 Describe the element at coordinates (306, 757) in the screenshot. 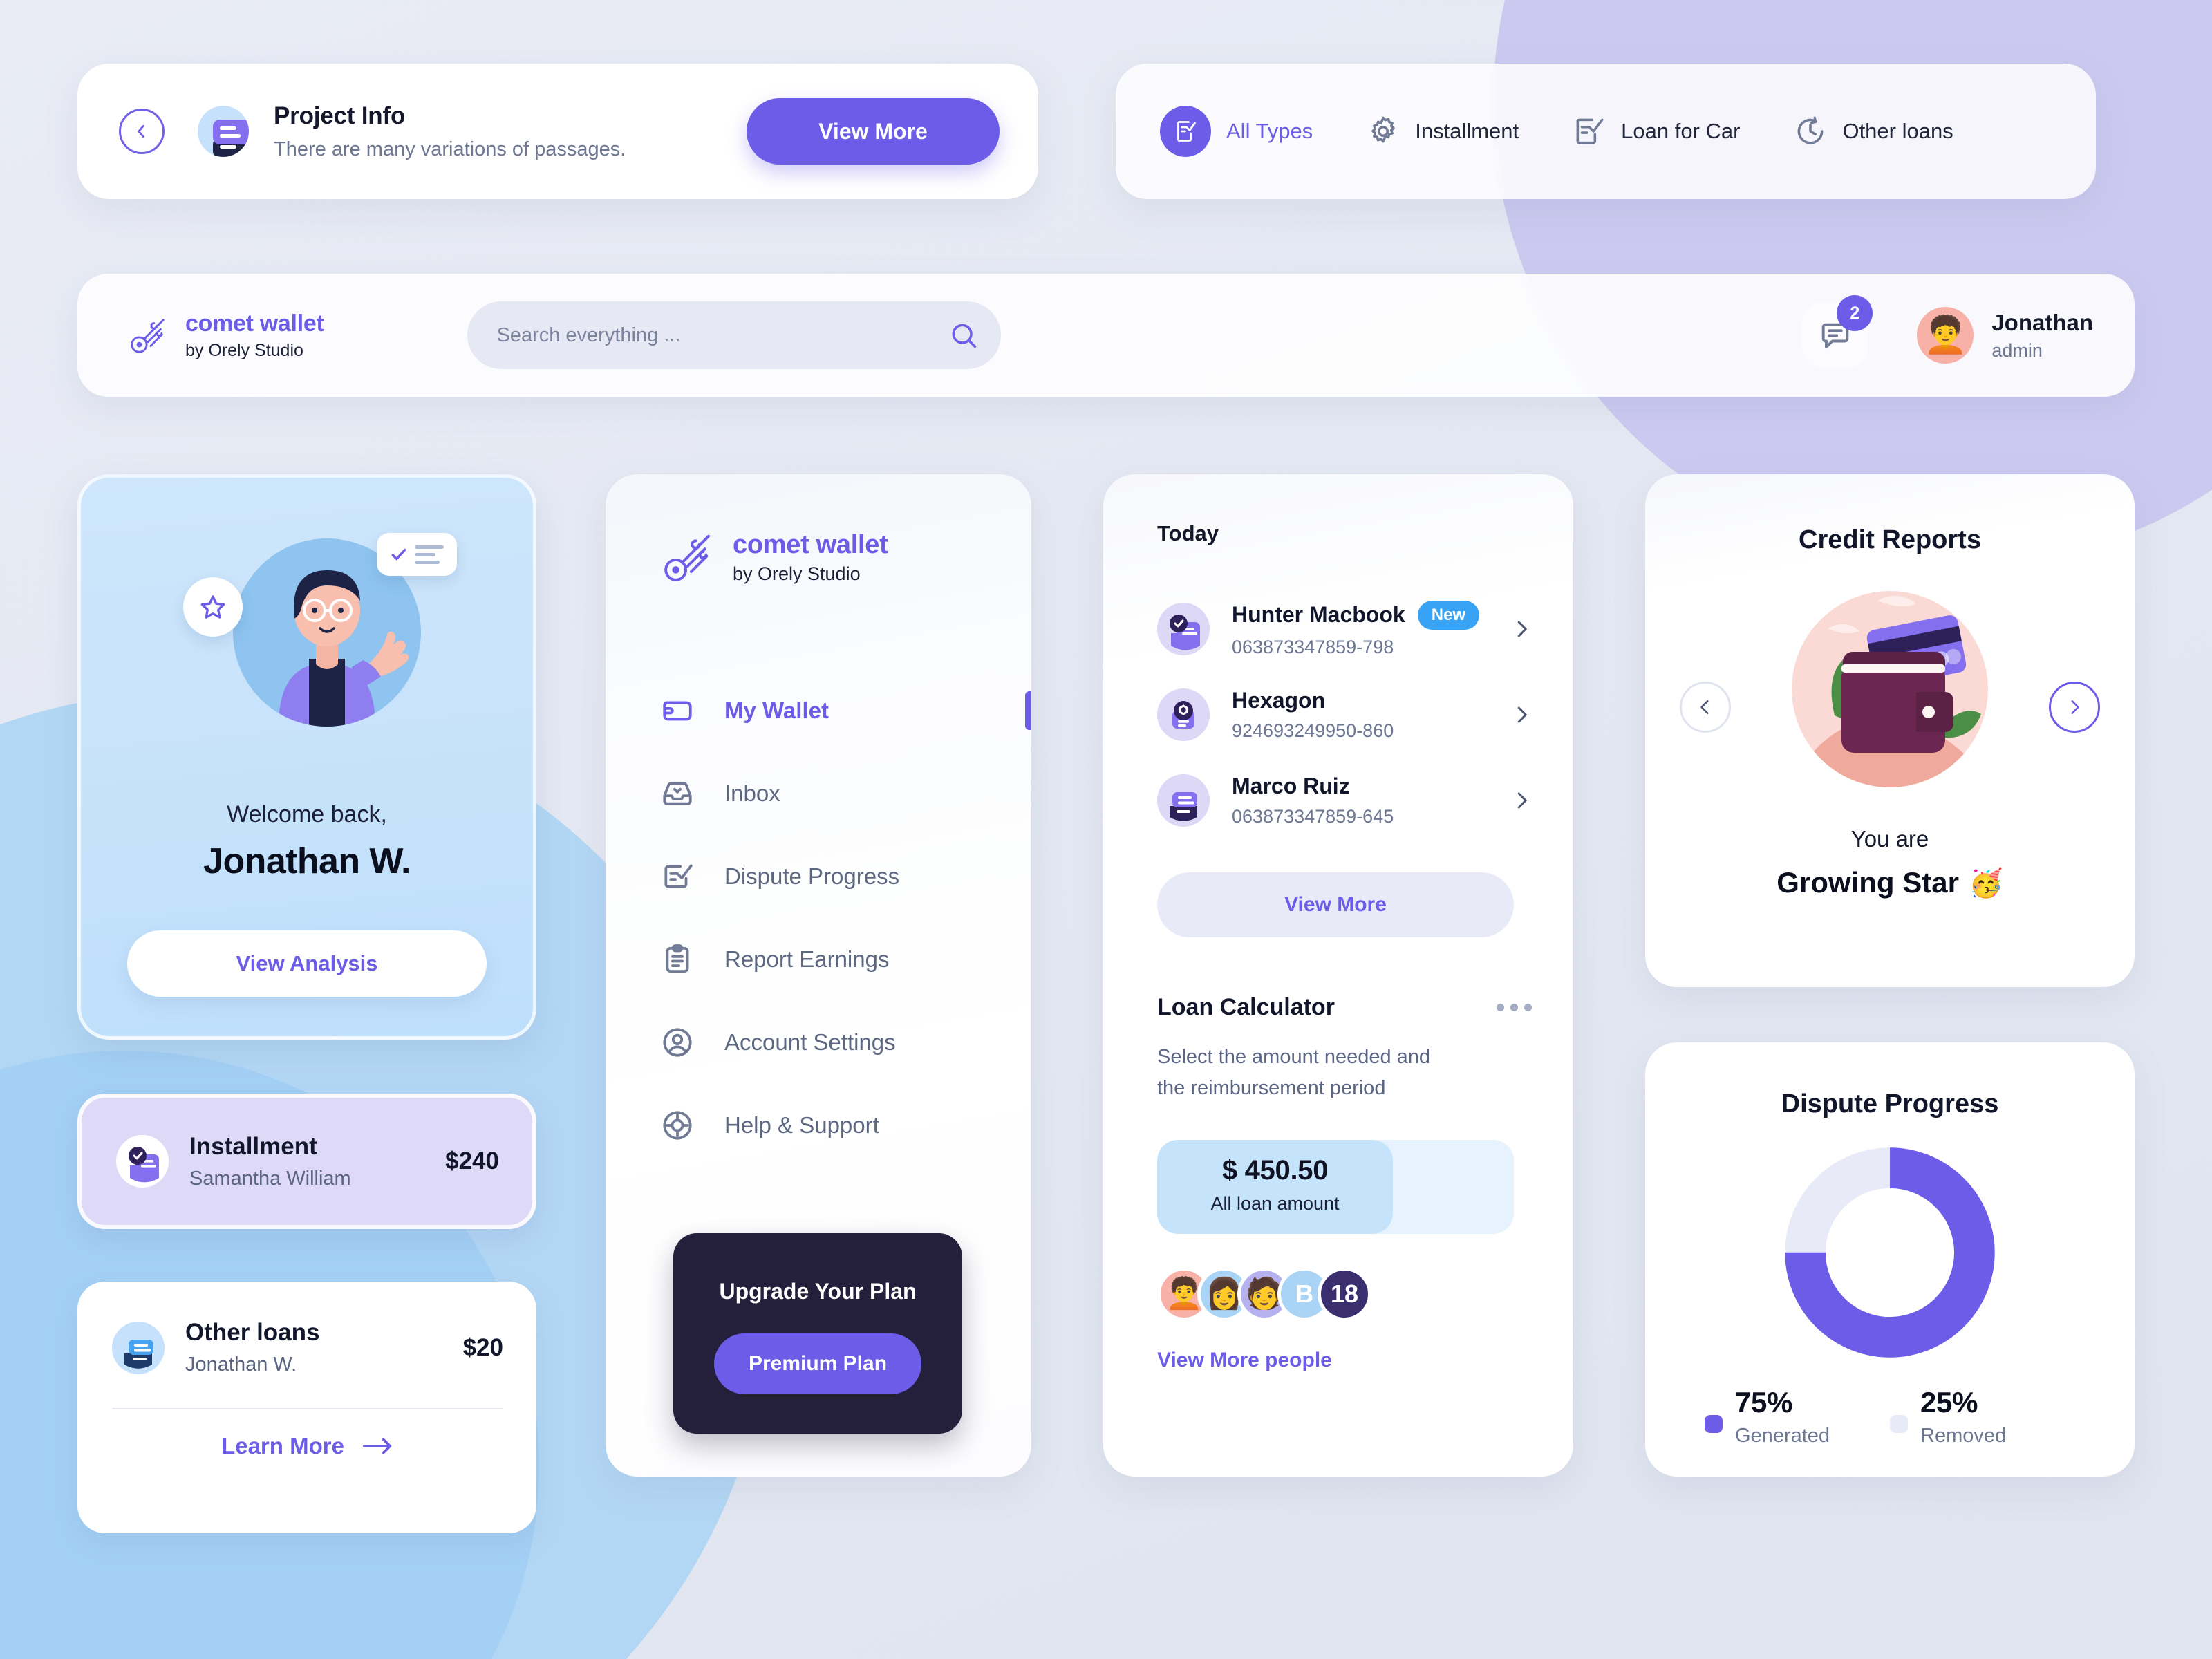

I see `welcome-profile-card: Welcome back, Jonathan W. View Analysis` at that location.